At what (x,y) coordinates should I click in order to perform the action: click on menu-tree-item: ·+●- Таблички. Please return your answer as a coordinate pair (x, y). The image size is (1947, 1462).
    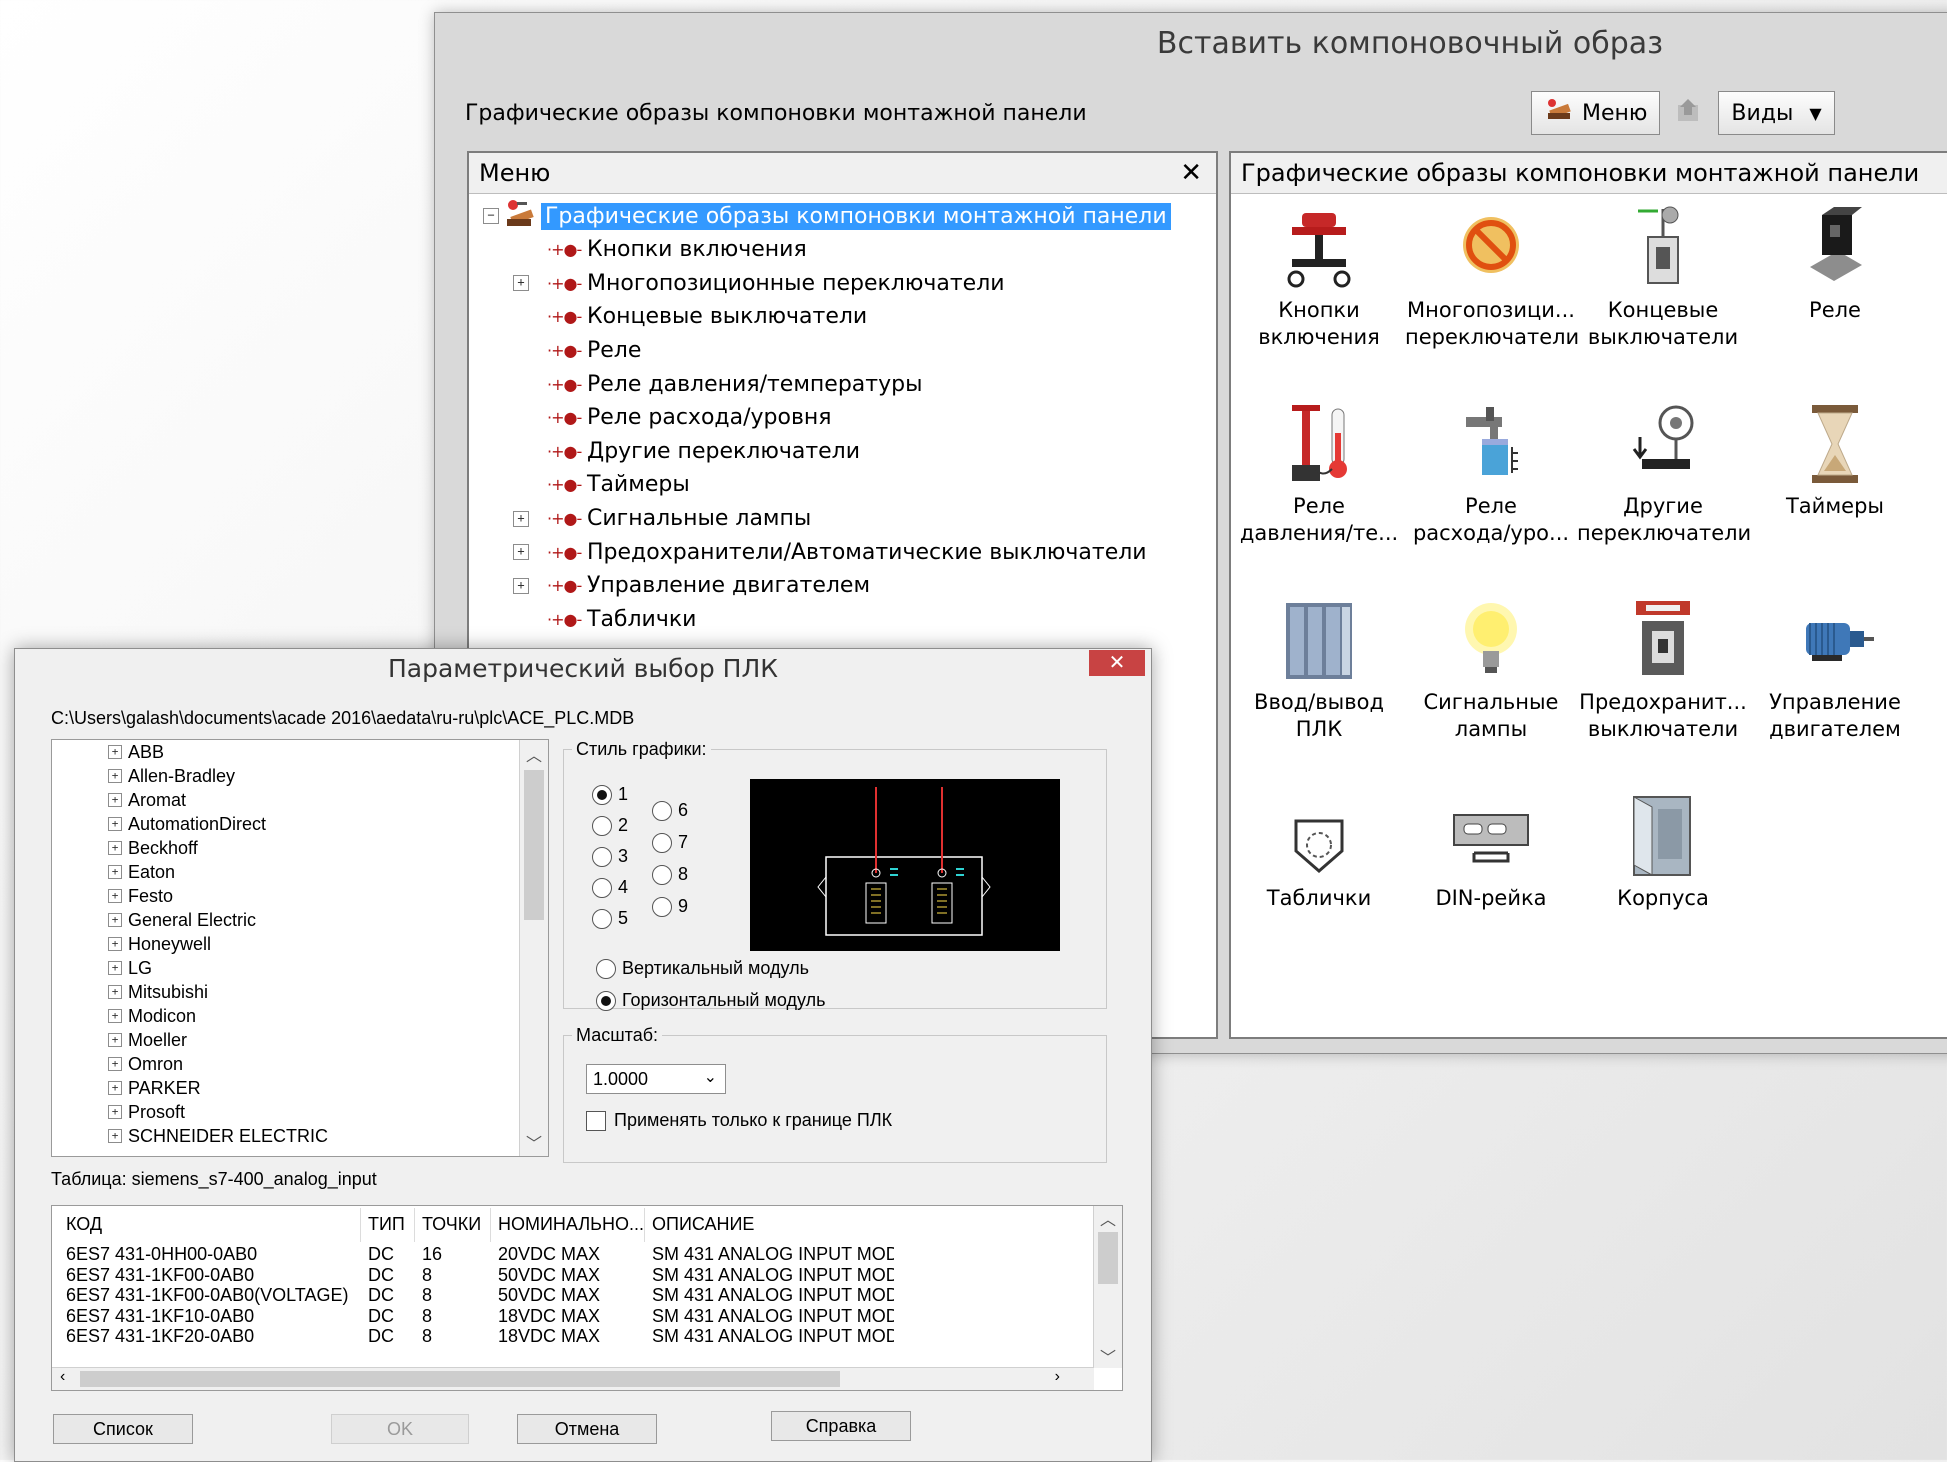
    Looking at the image, I should click on (833, 620).